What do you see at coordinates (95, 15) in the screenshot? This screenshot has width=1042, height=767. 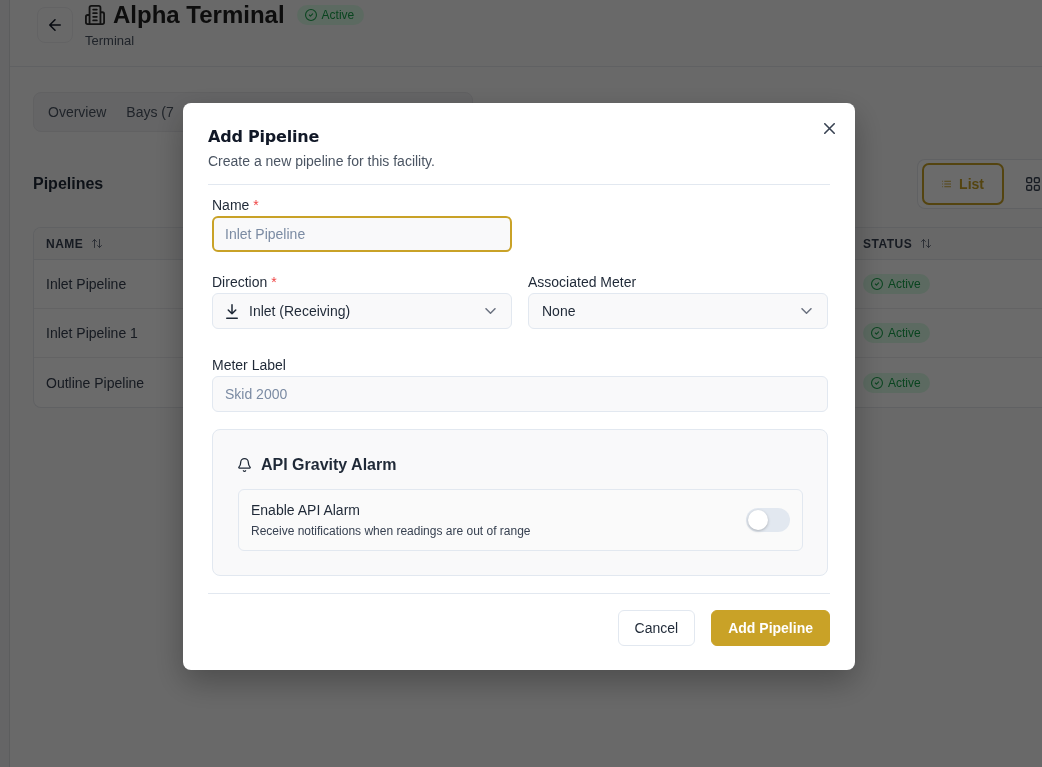 I see `building-icon` at bounding box center [95, 15].